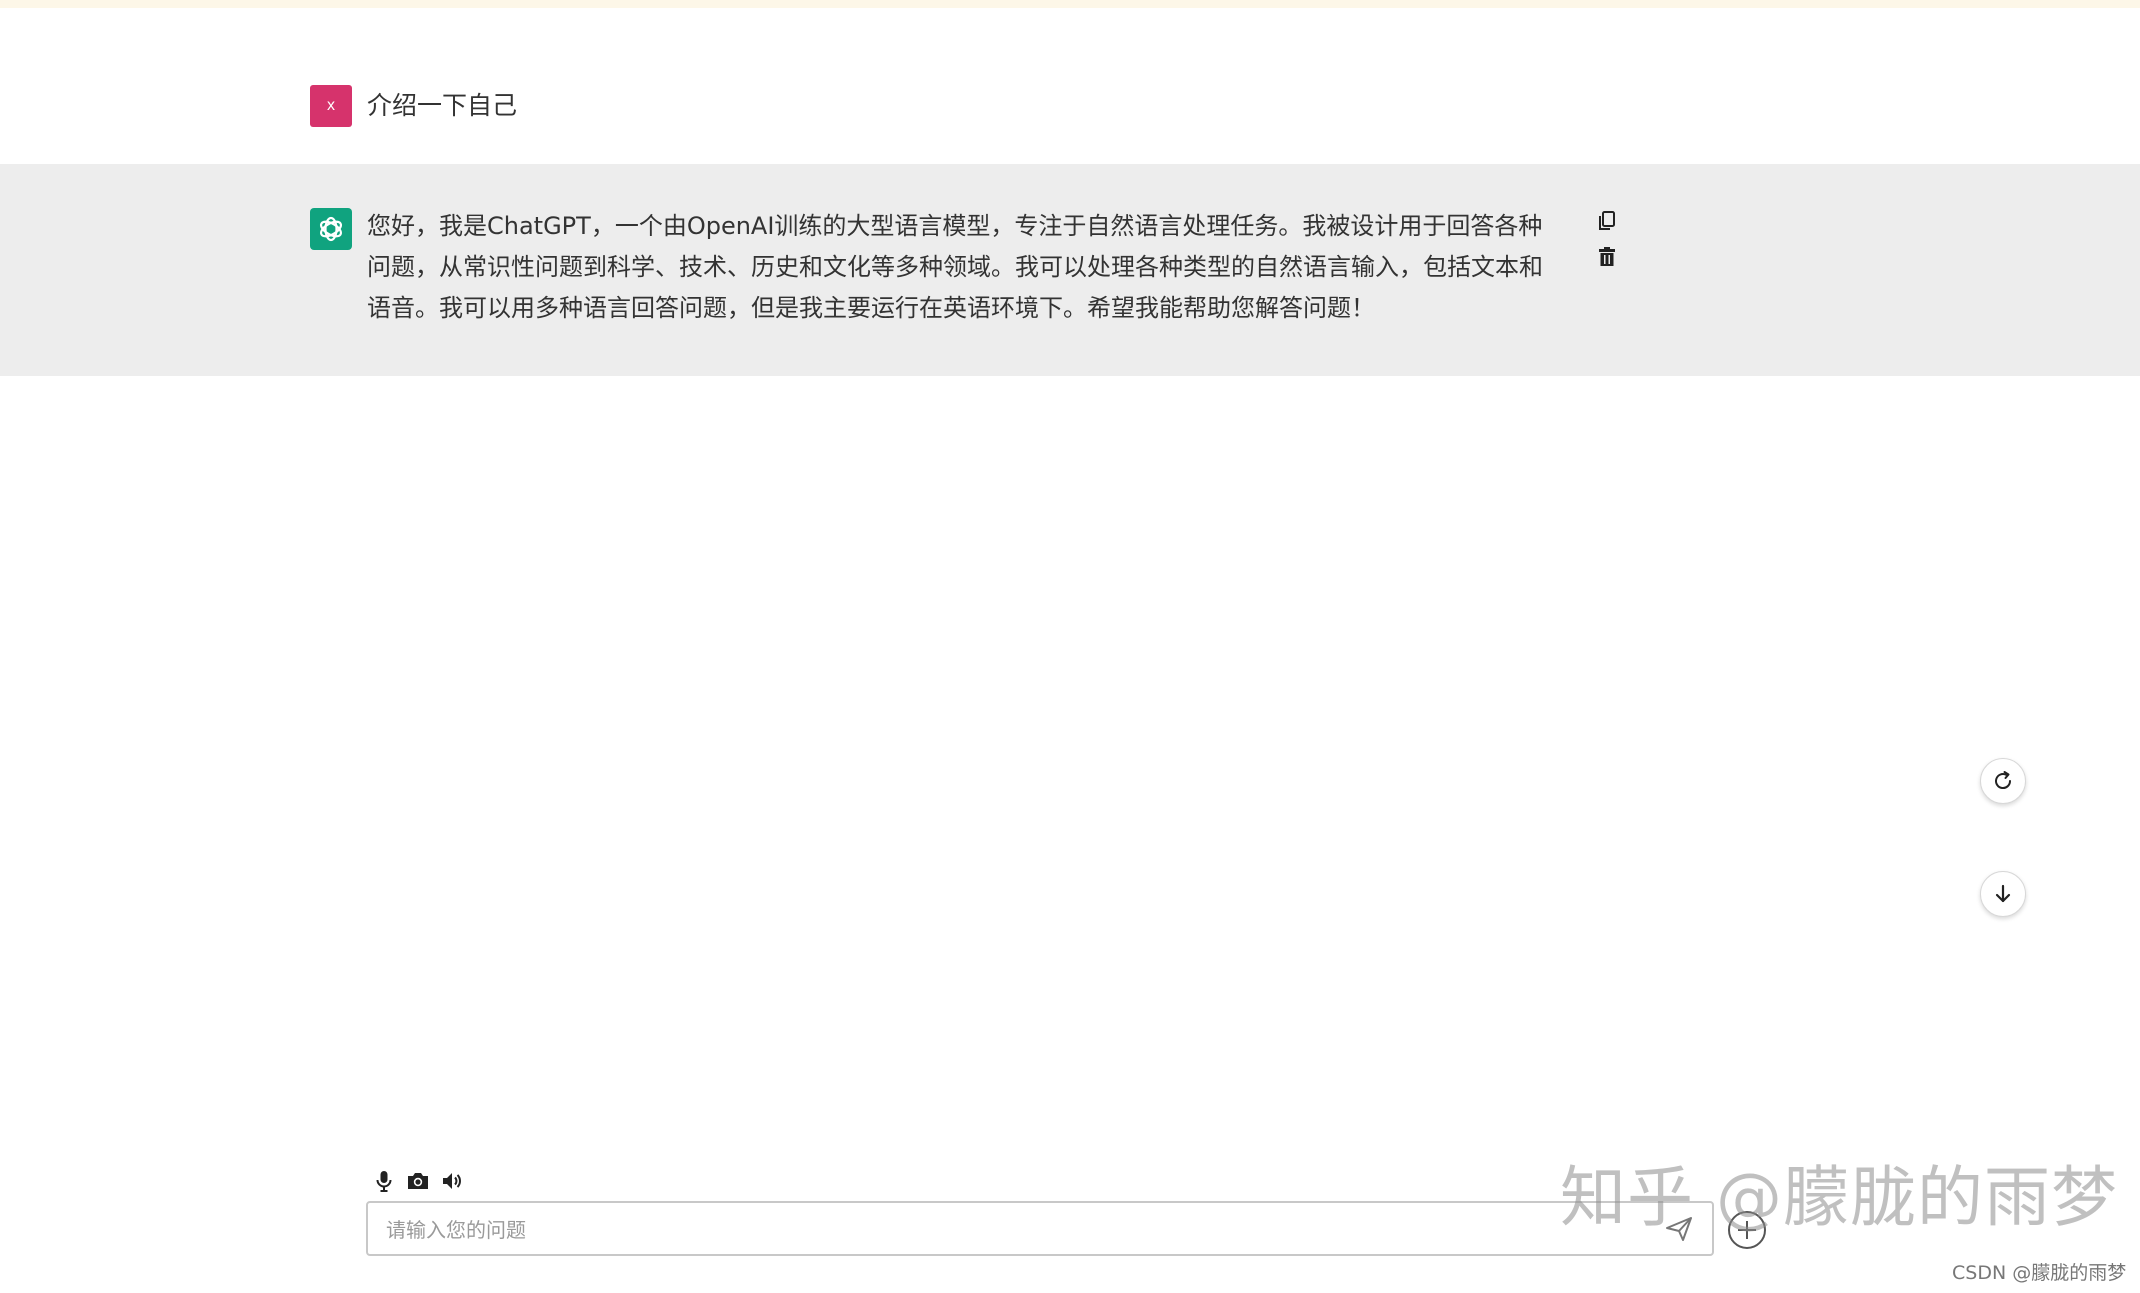 The image size is (2140, 1293). I want to click on user-avatar: x, so click(331, 106).